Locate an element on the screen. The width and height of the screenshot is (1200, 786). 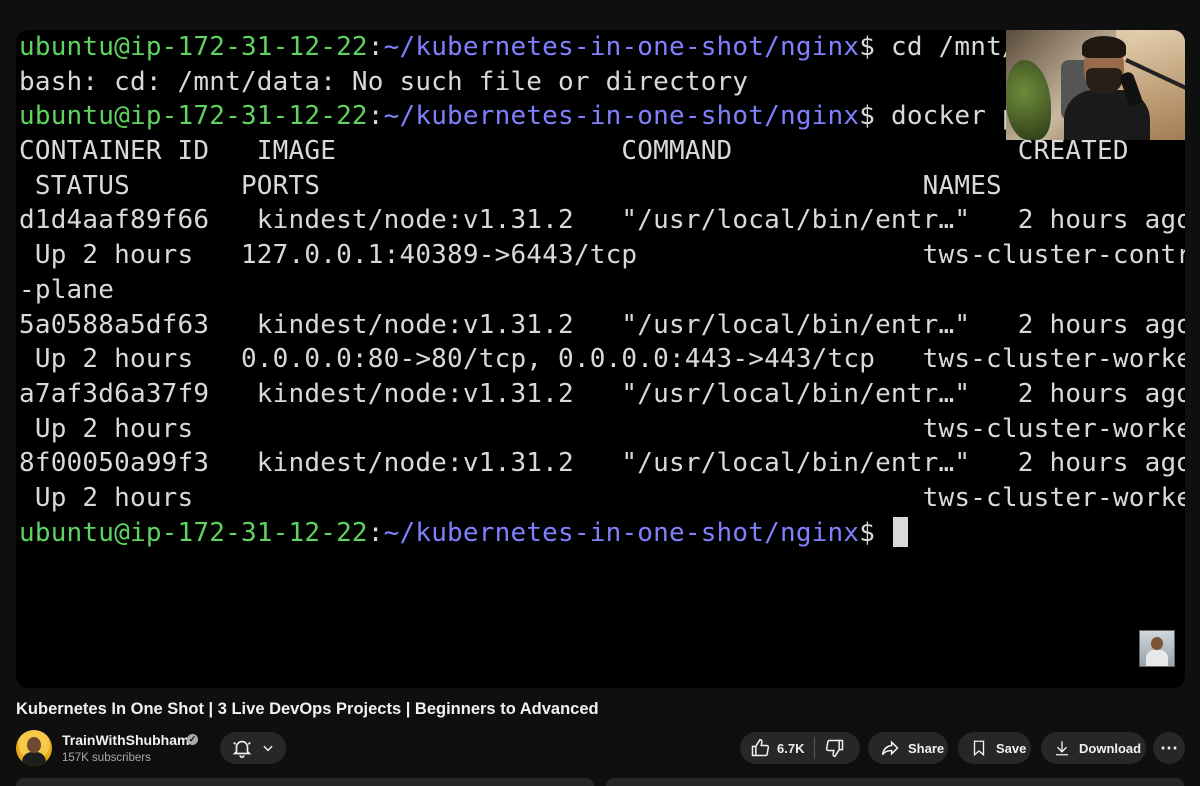
output-text: Up 2 hours tws-cluster-worker2 is located at coordinates (602, 428).